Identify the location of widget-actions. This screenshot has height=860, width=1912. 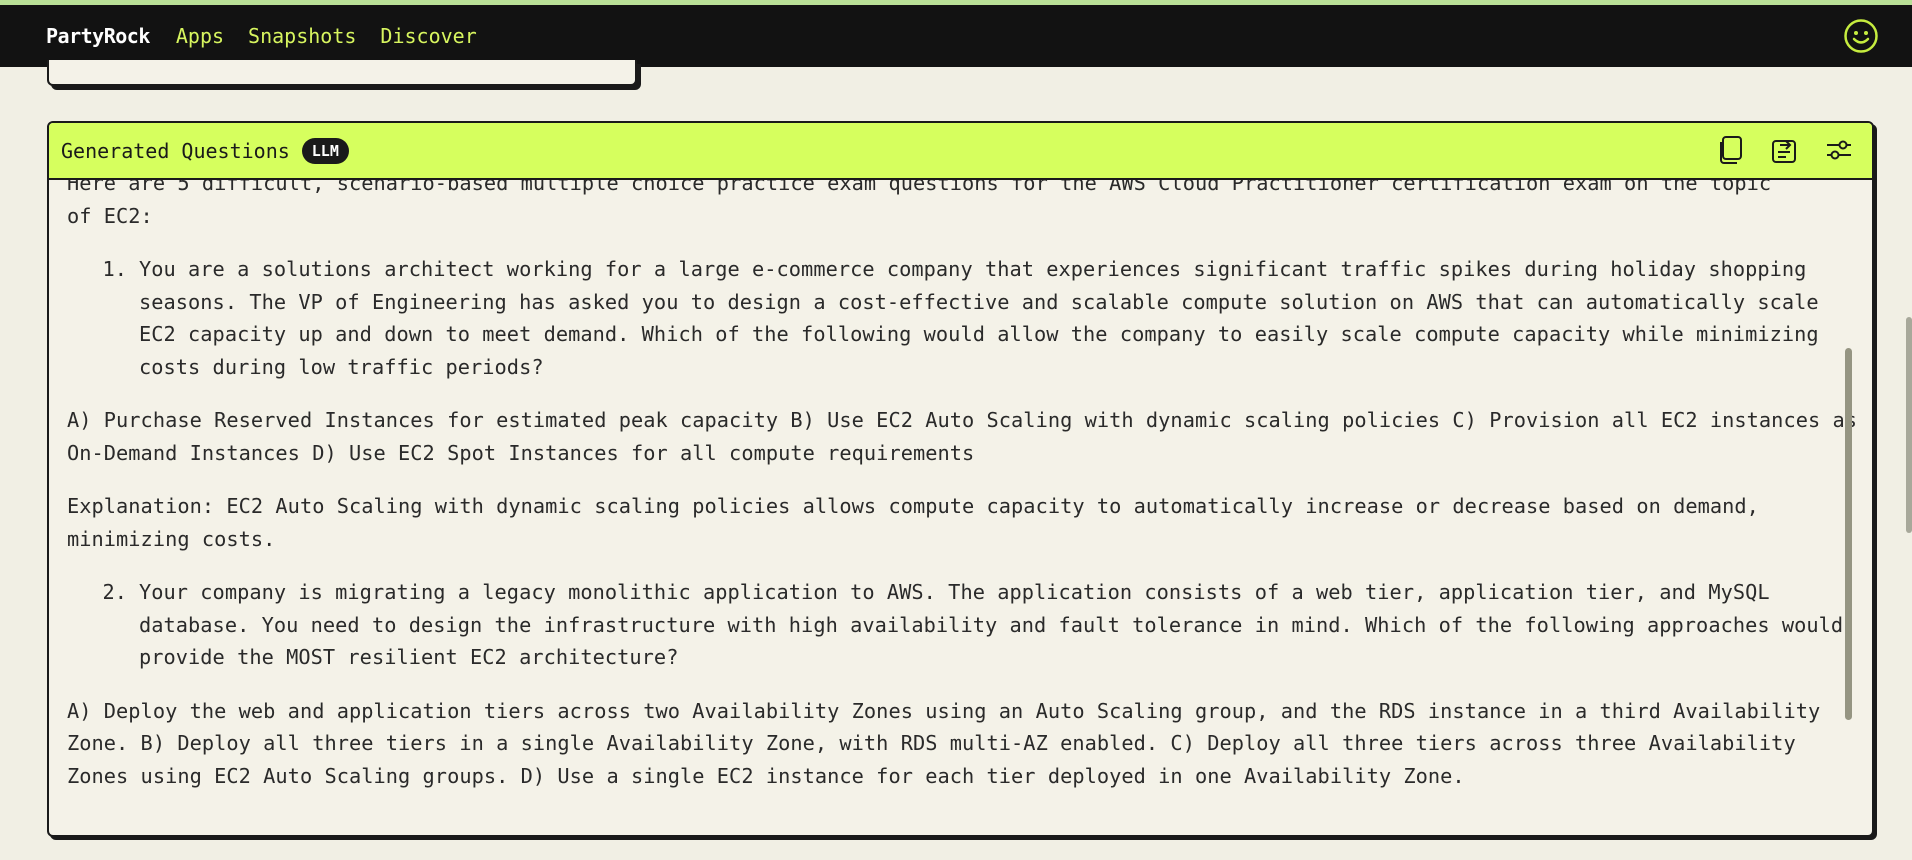
(1785, 150).